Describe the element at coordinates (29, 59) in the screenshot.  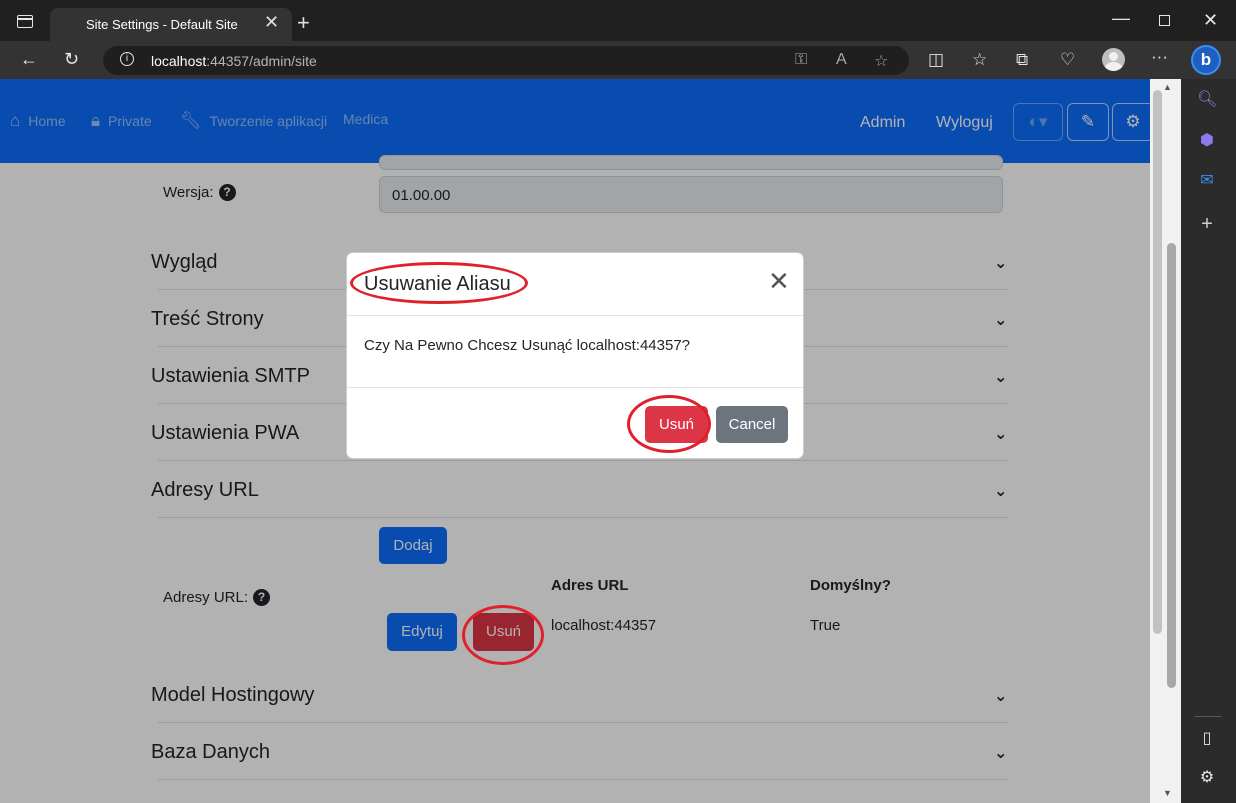
I see `back-icon: ←` at that location.